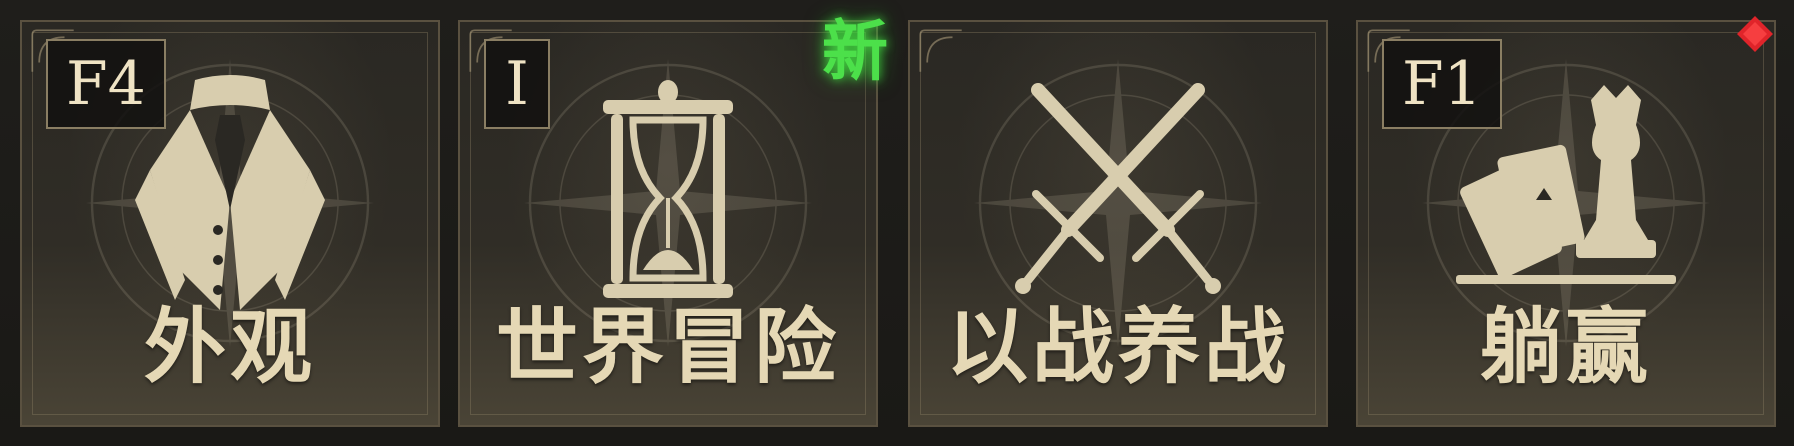  Describe the element at coordinates (1118, 188) in the screenshot. I see `crossed-swords-icon` at that location.